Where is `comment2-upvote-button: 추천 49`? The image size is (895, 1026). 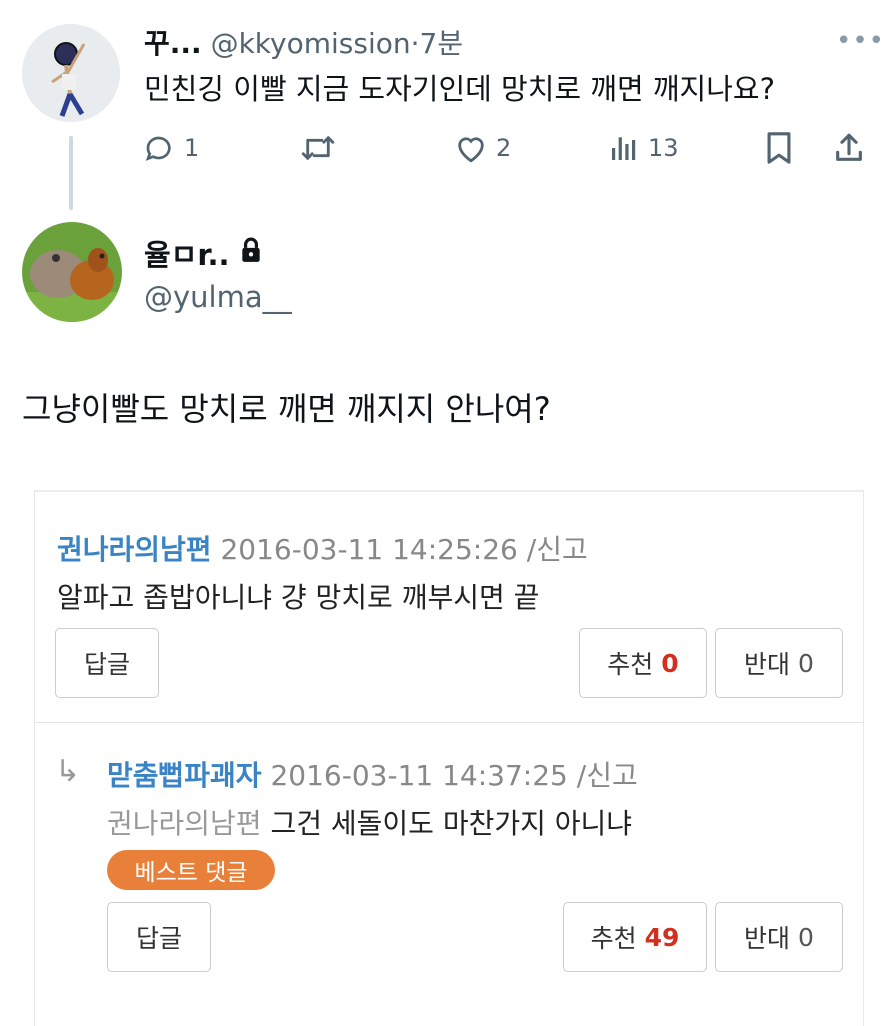 comment2-upvote-button: 추천 49 is located at coordinates (635, 937).